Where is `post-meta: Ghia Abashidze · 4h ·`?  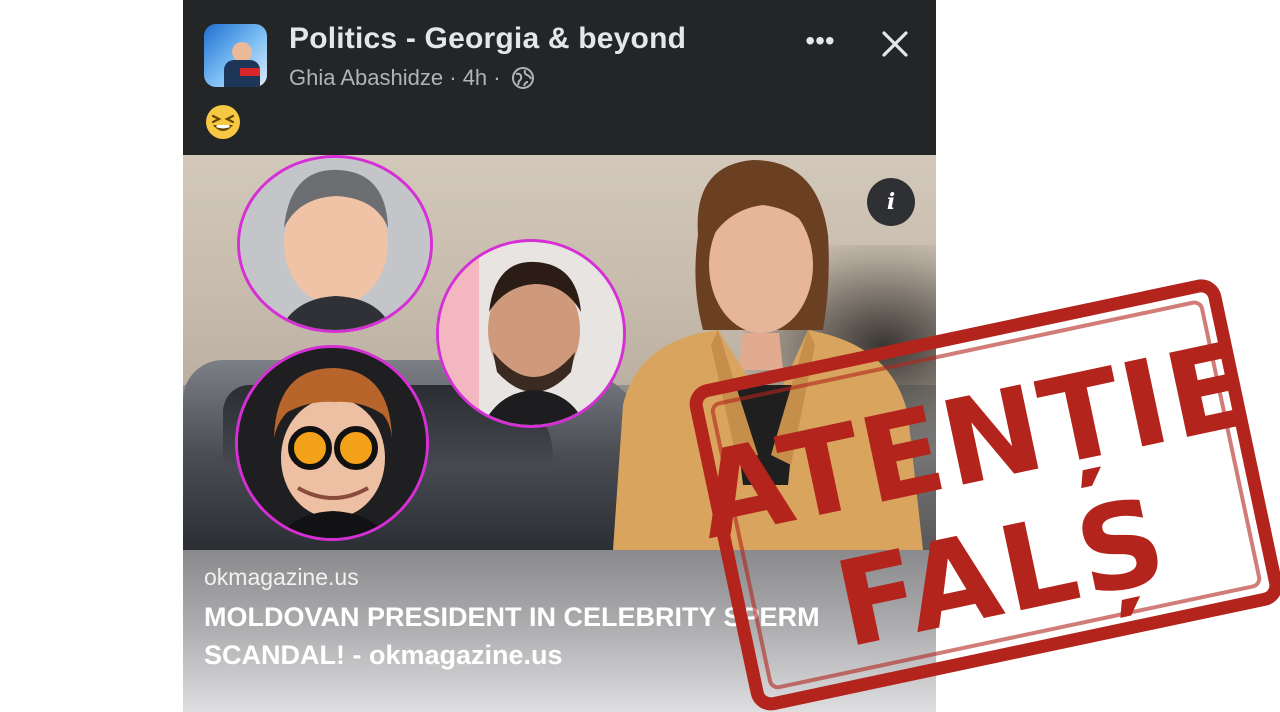 post-meta: Ghia Abashidze · 4h · is located at coordinates (412, 77).